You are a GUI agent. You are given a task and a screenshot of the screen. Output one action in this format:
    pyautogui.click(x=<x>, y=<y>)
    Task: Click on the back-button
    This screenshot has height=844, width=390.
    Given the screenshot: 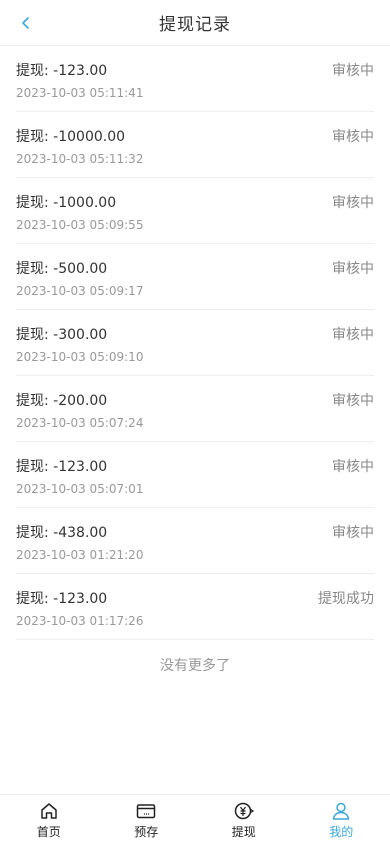 What is the action you would take?
    pyautogui.click(x=26, y=23)
    